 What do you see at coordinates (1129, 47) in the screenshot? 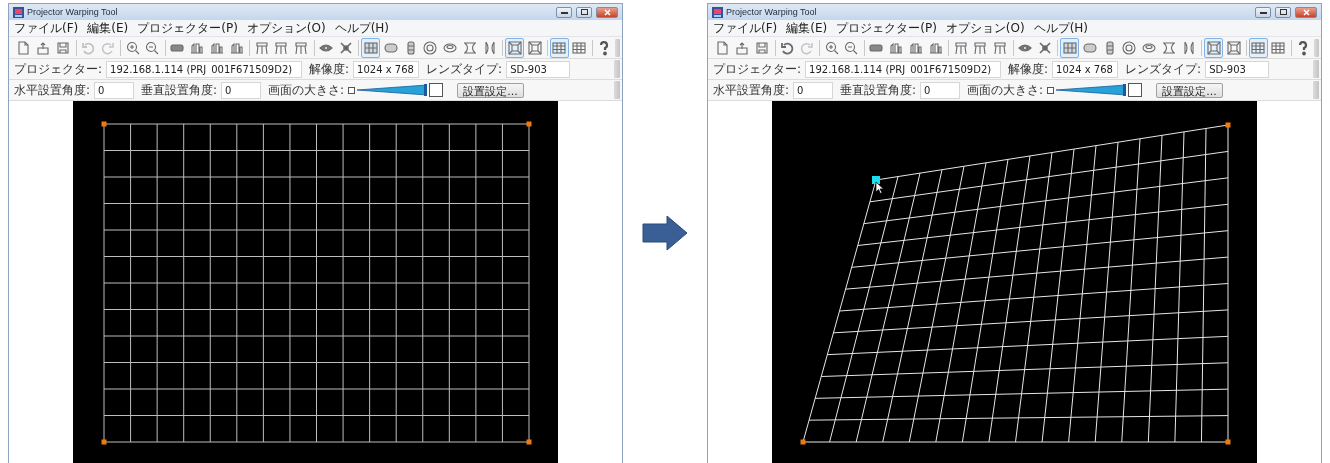
I see `target-icon` at bounding box center [1129, 47].